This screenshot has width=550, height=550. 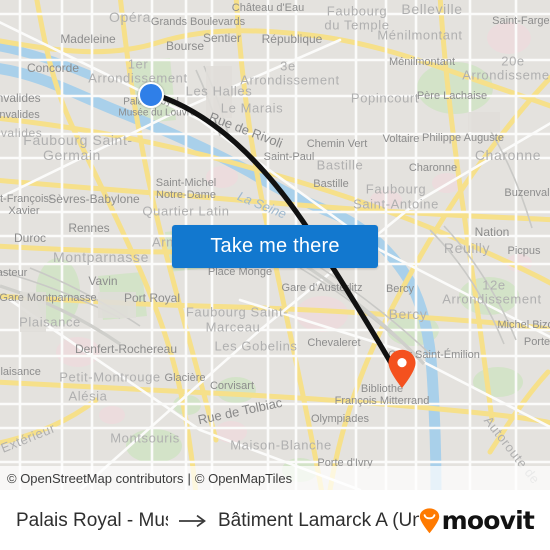 I want to click on moovit-wordmark: moovit, so click(x=488, y=520).